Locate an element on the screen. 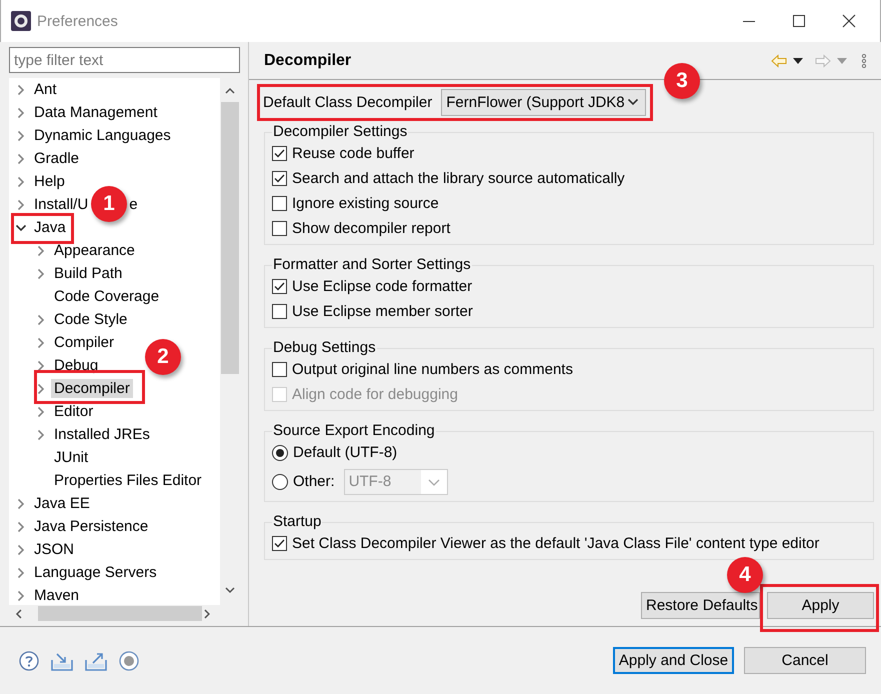 The width and height of the screenshot is (881, 694). tree-item: Help is located at coordinates (49, 181).